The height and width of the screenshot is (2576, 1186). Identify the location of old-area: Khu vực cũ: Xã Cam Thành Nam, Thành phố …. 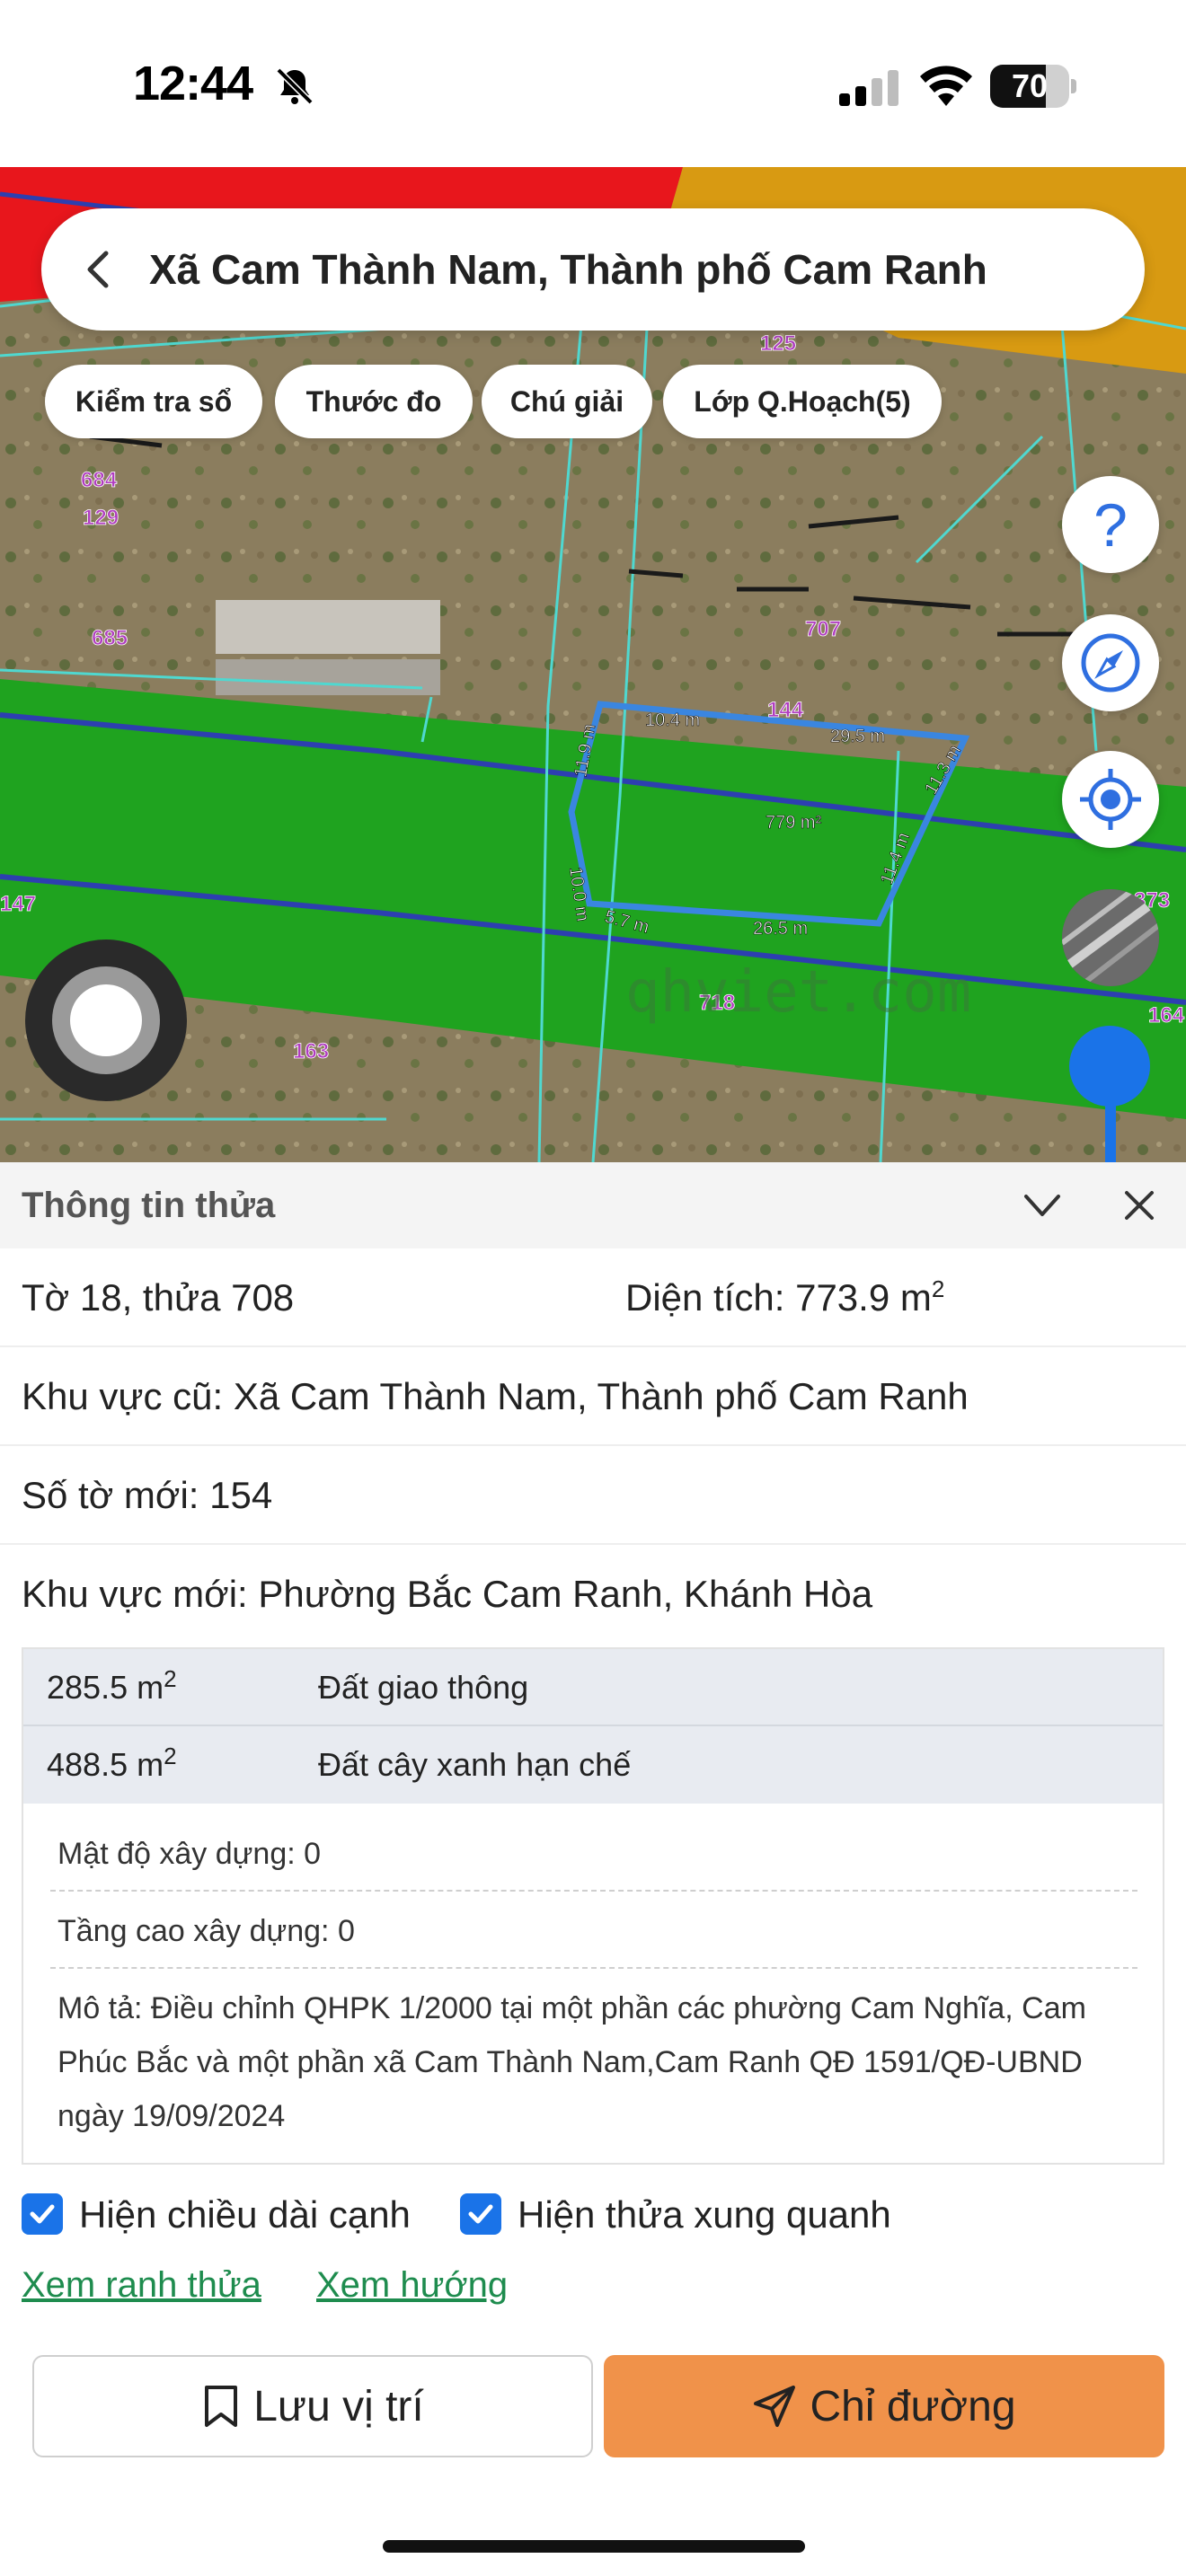
(495, 1396).